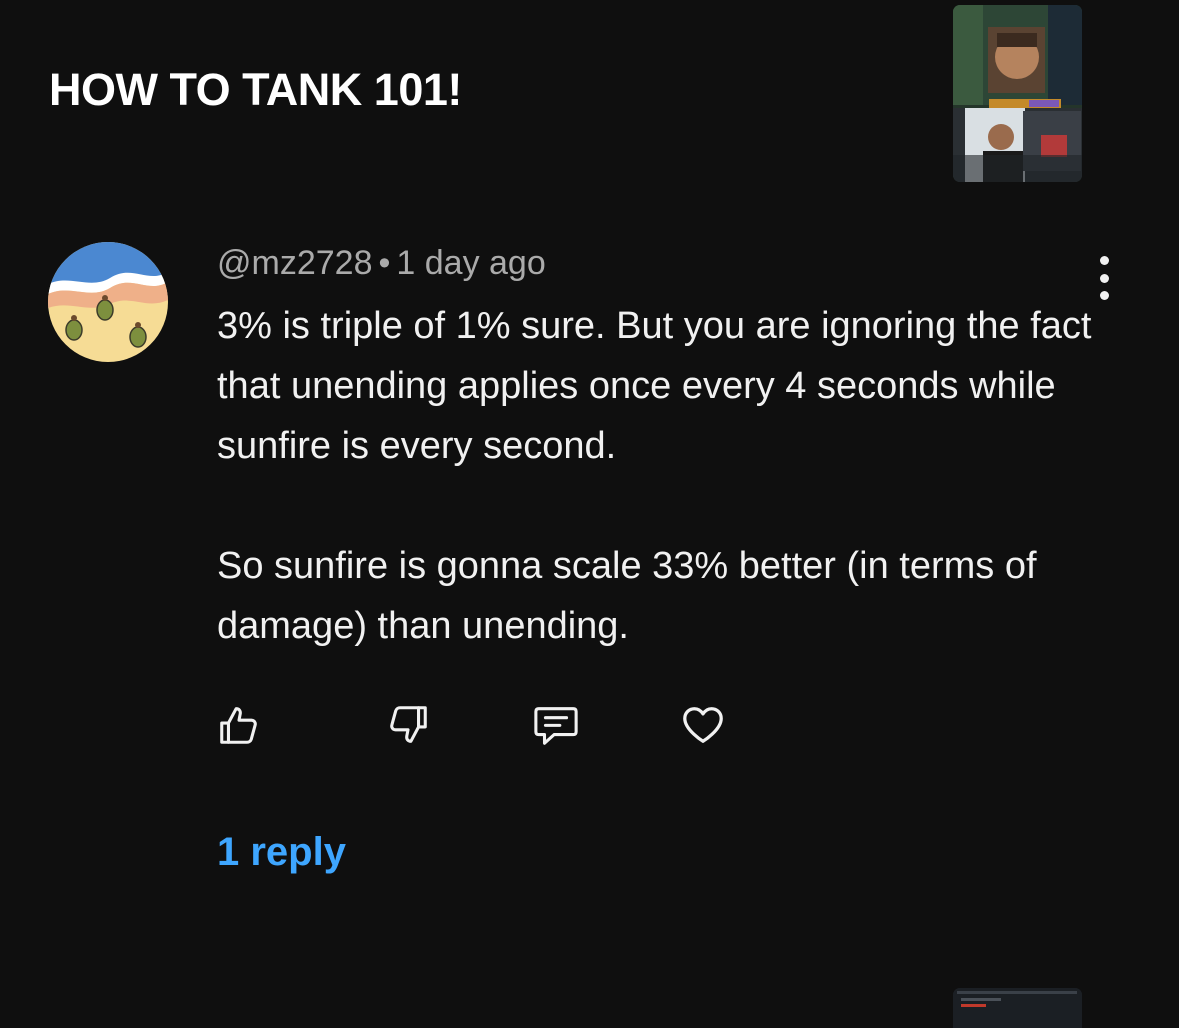 The height and width of the screenshot is (1028, 1179). I want to click on heart-button, so click(703, 725).